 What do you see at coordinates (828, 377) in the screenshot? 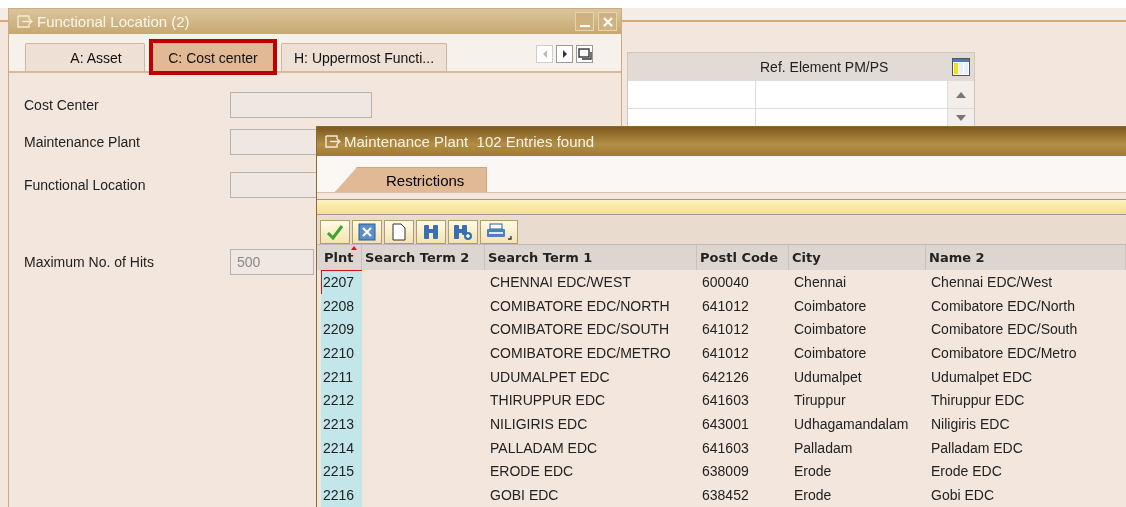
I see `table-cell-text: Udumalpet` at bounding box center [828, 377].